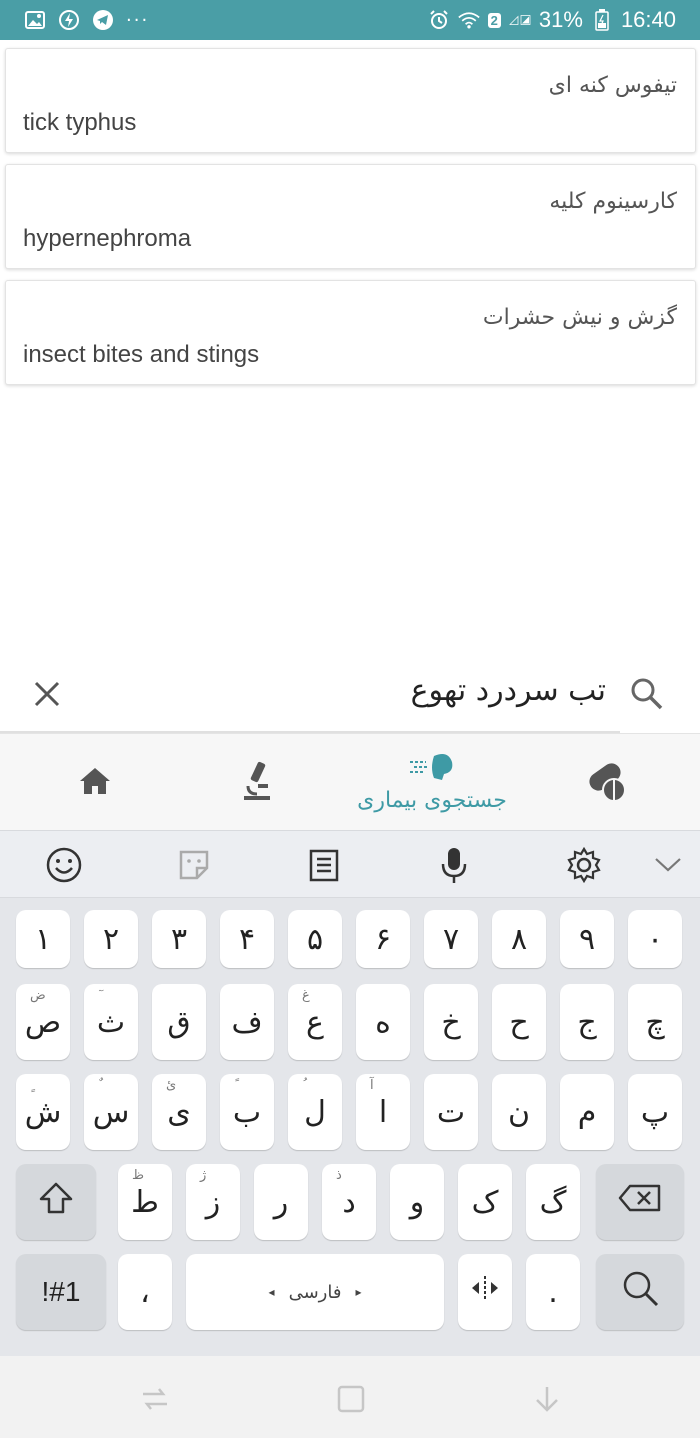 Image resolution: width=700 pixels, height=1438 pixels. Describe the element at coordinates (350, 100) in the screenshot. I see `result-card: تیفوس کنه ای tick typhus` at that location.